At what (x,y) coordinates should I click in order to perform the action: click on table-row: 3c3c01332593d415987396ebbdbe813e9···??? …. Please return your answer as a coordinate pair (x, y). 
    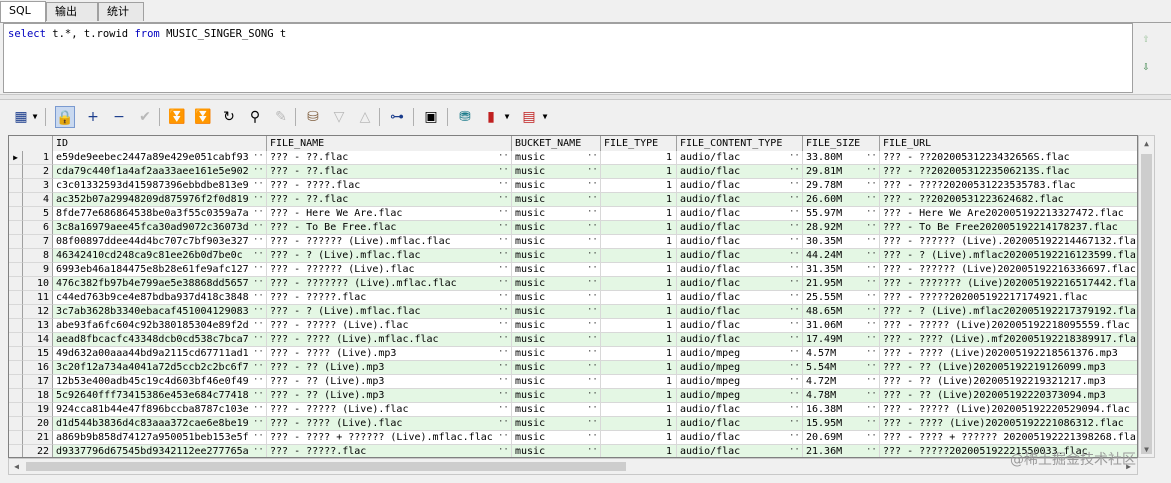
    Looking at the image, I should click on (573, 186).